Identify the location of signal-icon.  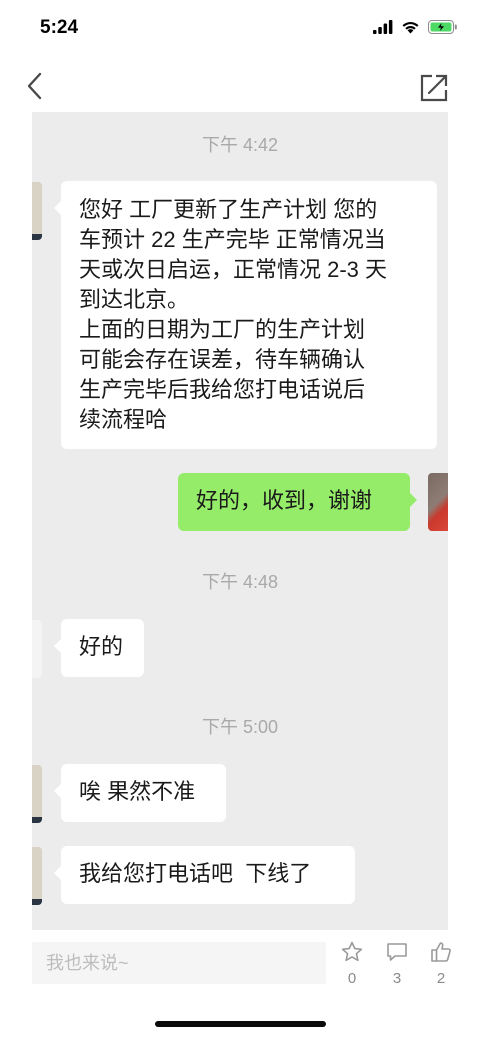
(383, 29).